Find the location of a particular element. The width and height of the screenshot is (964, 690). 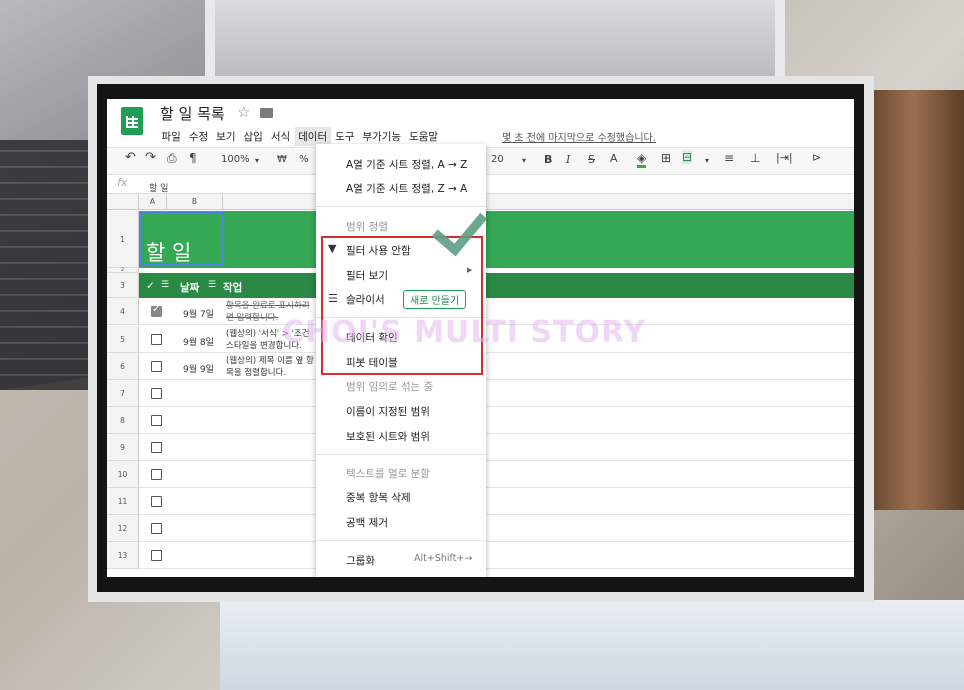

fx-icon: fx is located at coordinates (122, 182).